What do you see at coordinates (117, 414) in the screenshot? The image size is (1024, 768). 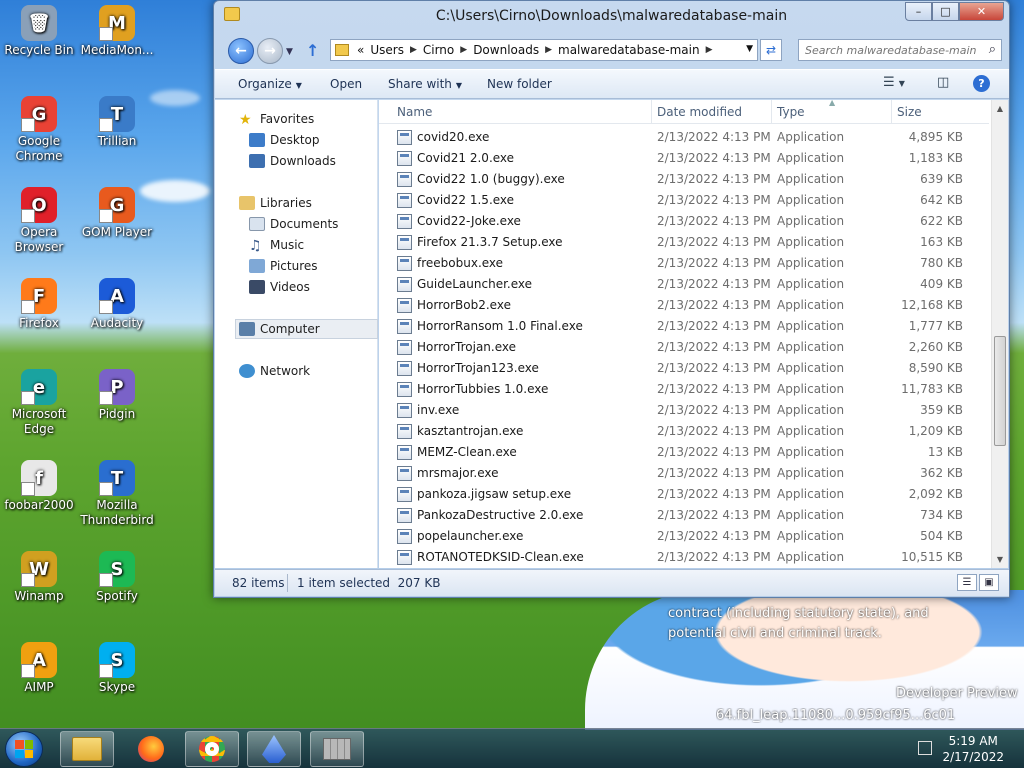 I see `desktop-icon-label: Pidgin` at bounding box center [117, 414].